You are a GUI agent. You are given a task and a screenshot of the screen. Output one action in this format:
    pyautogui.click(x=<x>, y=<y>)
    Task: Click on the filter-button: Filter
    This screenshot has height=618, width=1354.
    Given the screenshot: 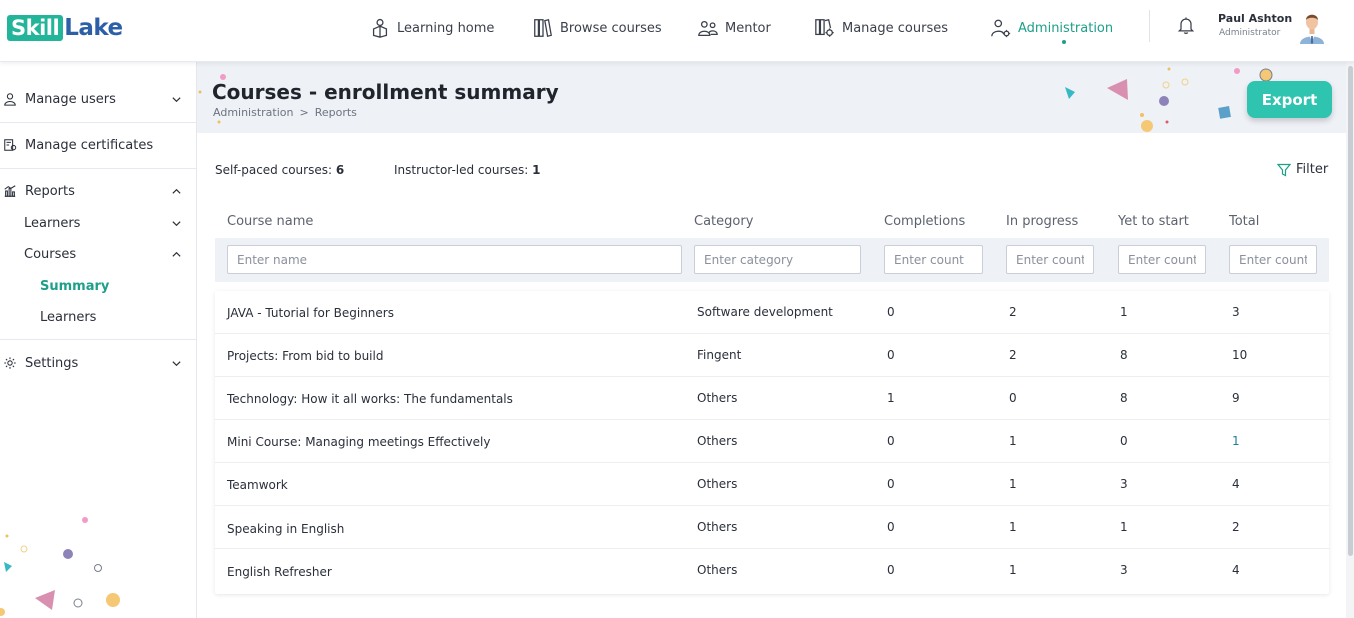 What is the action you would take?
    pyautogui.click(x=1302, y=169)
    